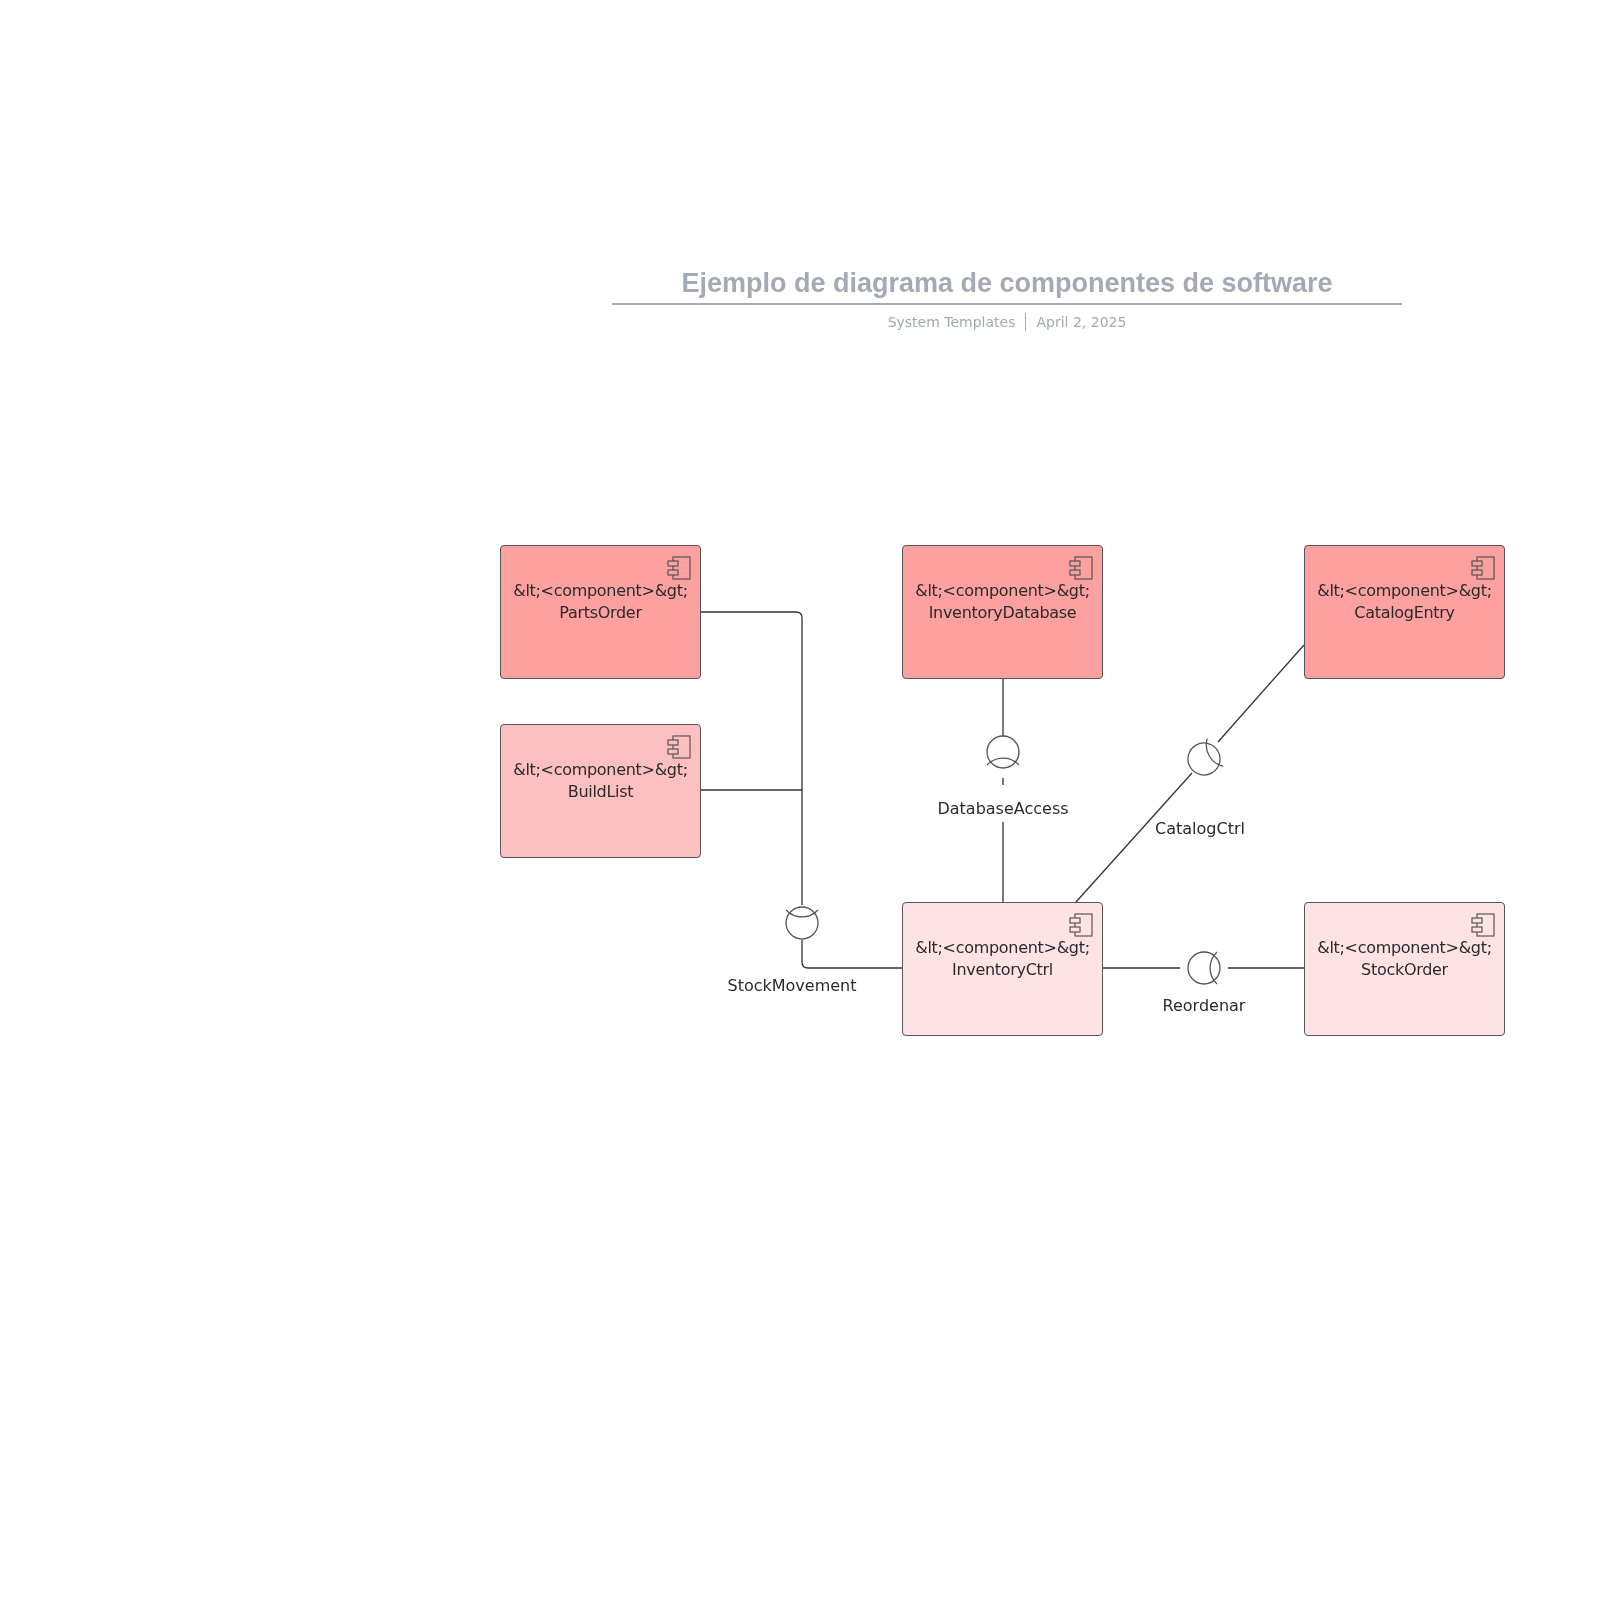 The width and height of the screenshot is (1600, 1600). I want to click on source-label: System Templates, so click(951, 322).